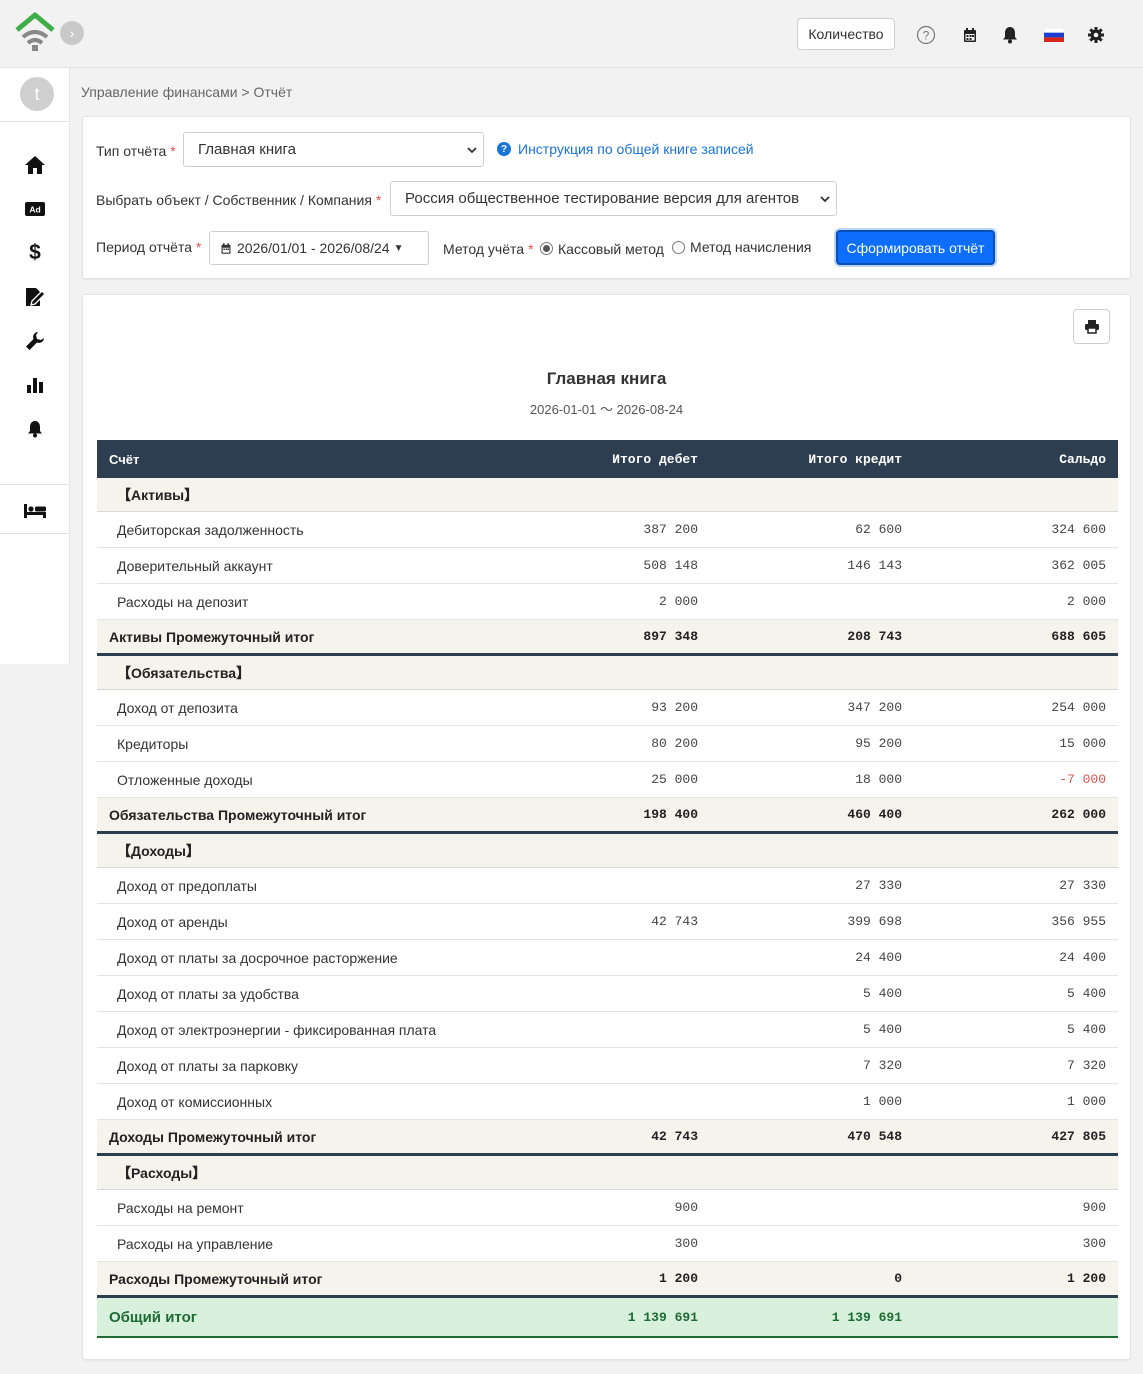  What do you see at coordinates (153, 1317) in the screenshot?
I see `grand-total-label: Общий итог` at bounding box center [153, 1317].